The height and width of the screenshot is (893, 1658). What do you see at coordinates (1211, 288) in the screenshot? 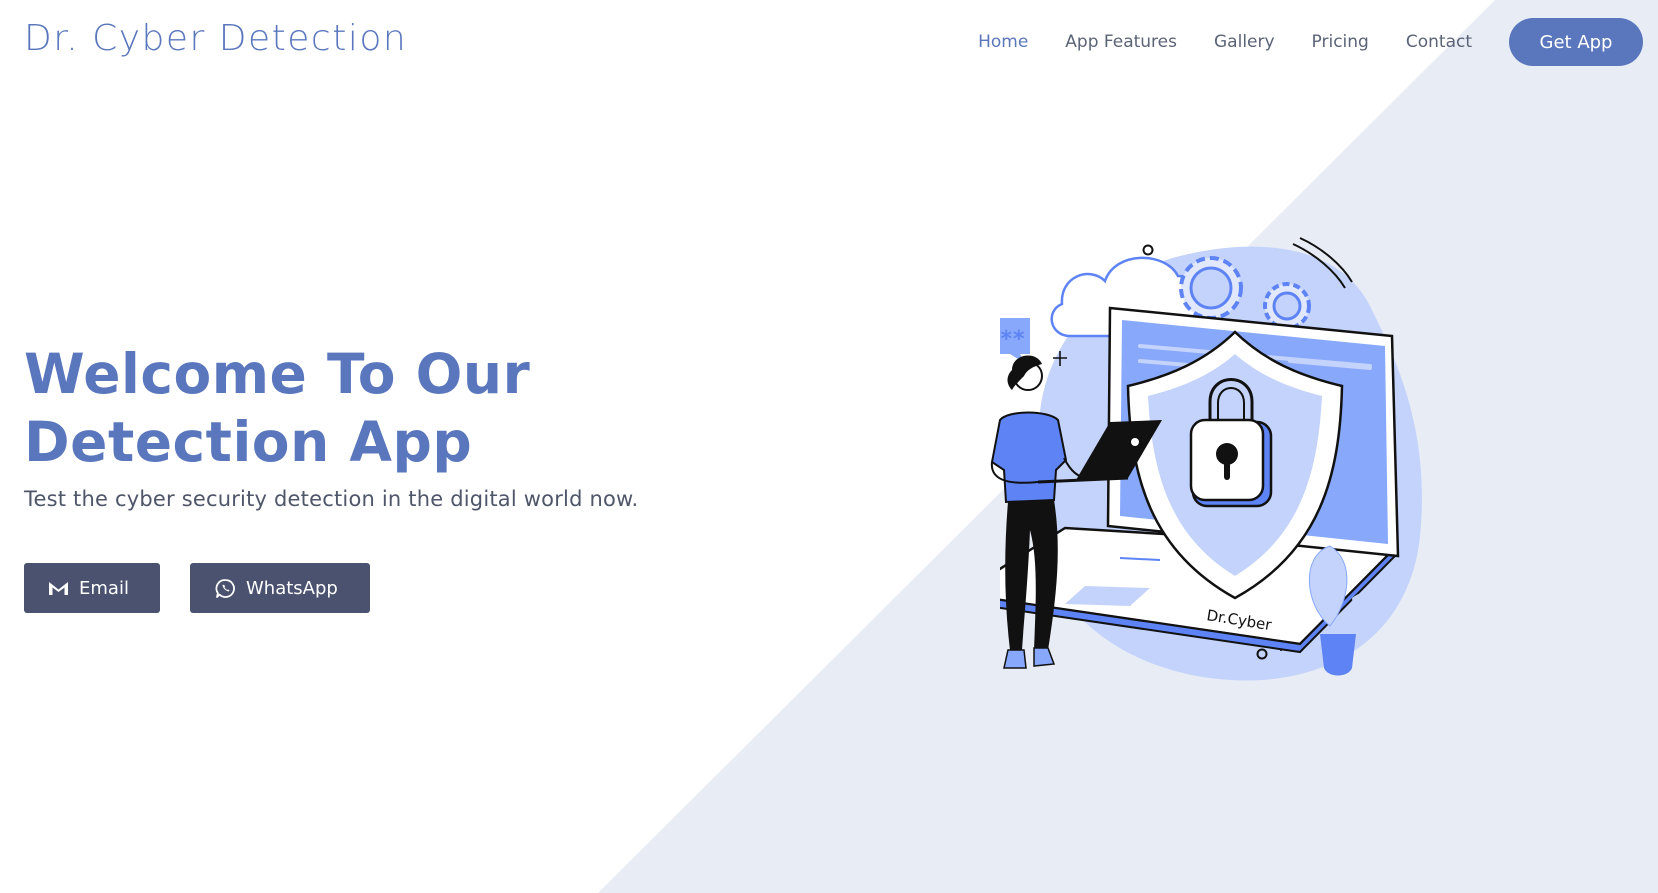
I see `gear-icon-large` at bounding box center [1211, 288].